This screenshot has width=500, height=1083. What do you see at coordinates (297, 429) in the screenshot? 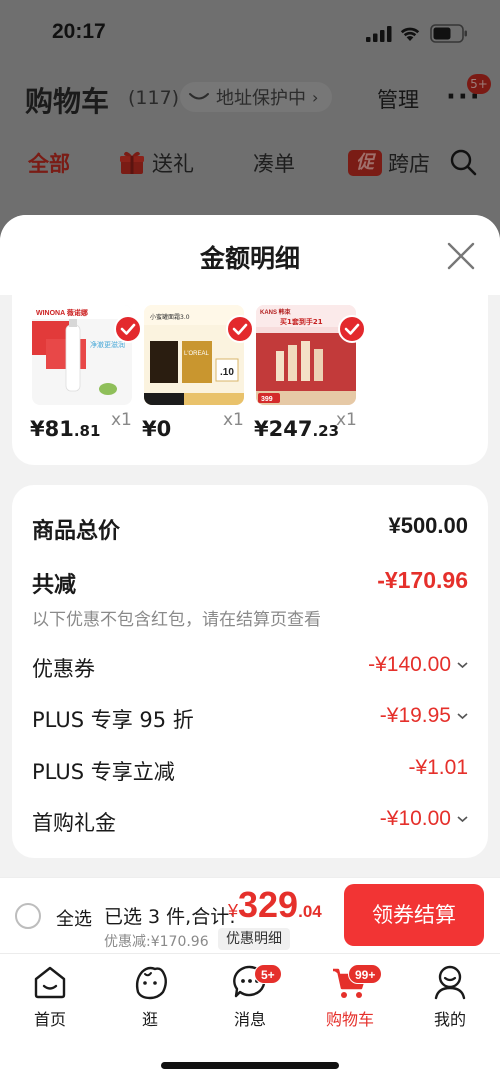
I see `product-price: ¥247.23` at bounding box center [297, 429].